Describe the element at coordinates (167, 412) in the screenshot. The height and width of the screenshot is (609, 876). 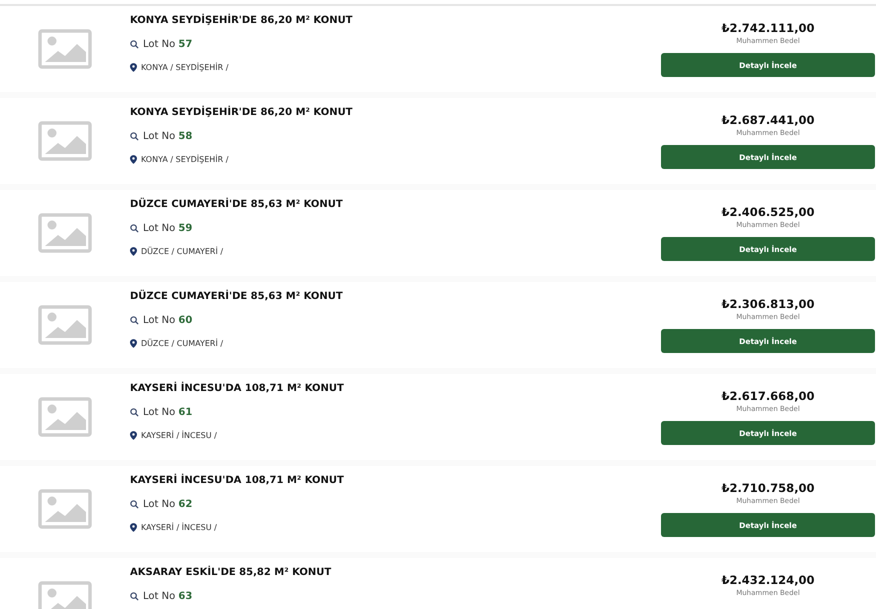
I see `lot-number: Lot No 61` at that location.